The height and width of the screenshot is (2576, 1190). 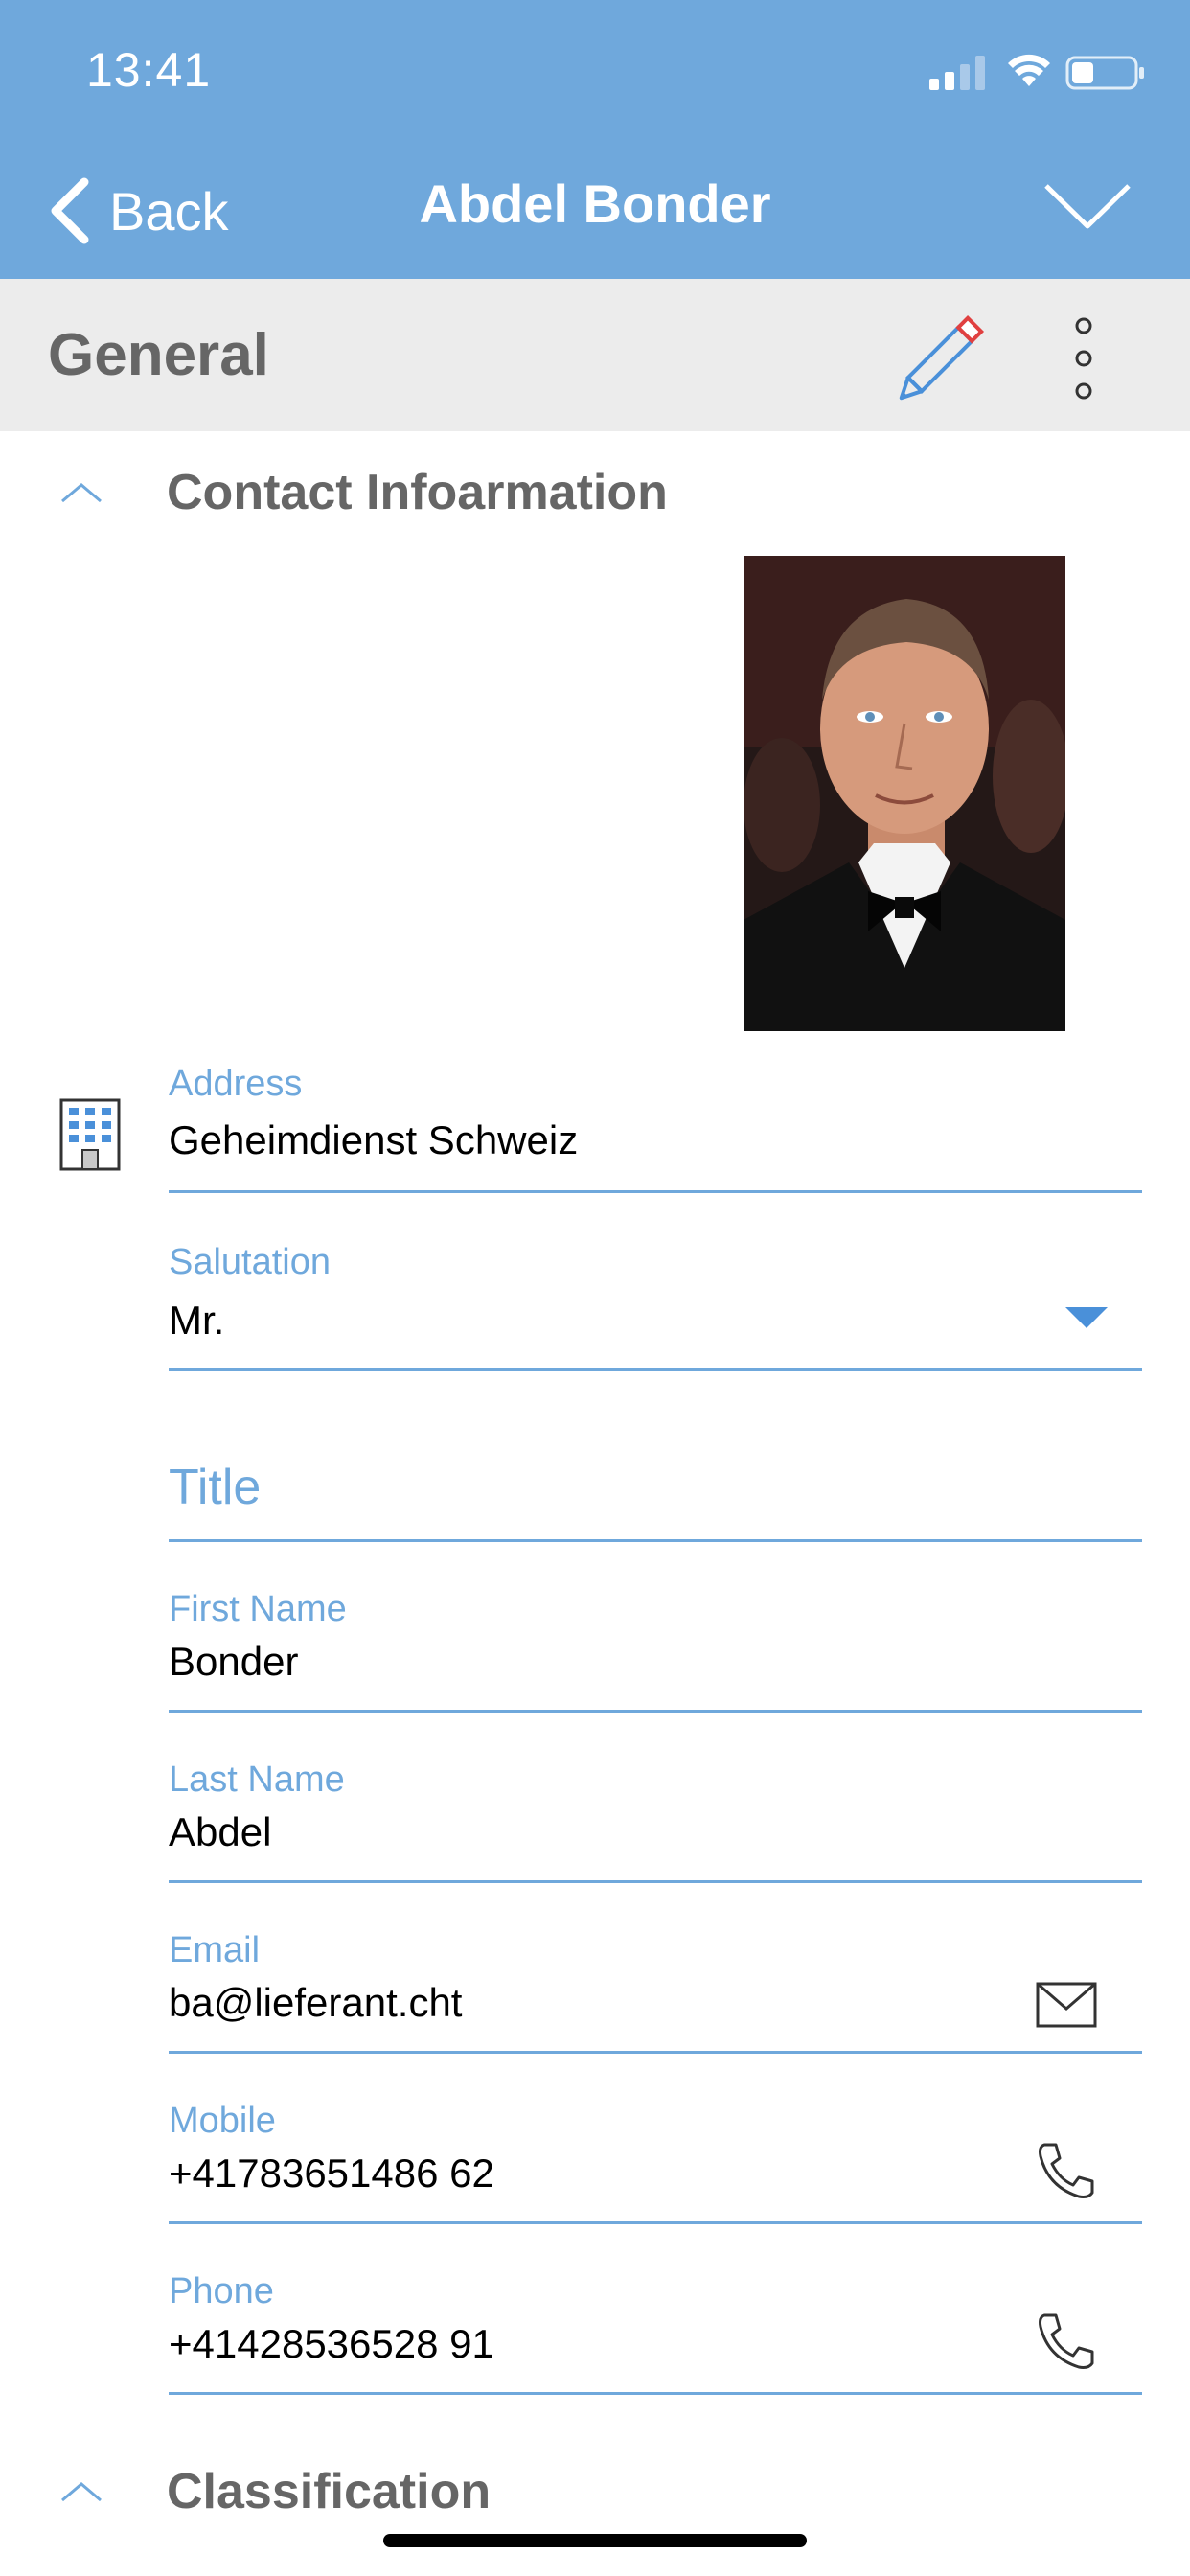 I want to click on group-title-classification: Classification, so click(x=329, y=2491).